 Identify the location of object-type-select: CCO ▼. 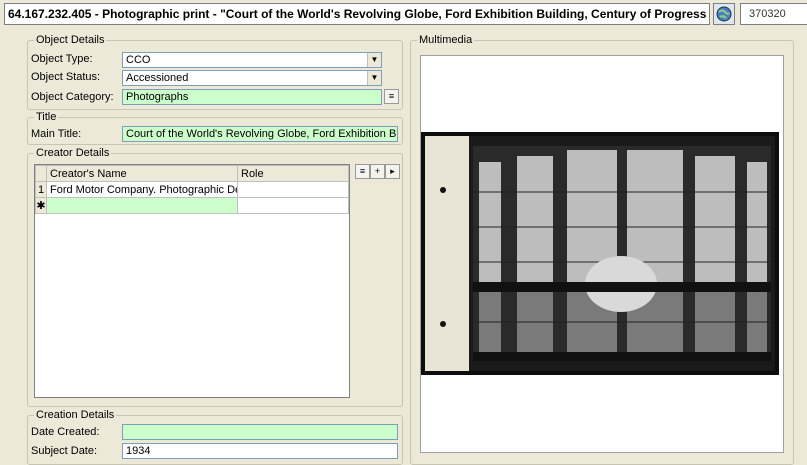
(252, 60).